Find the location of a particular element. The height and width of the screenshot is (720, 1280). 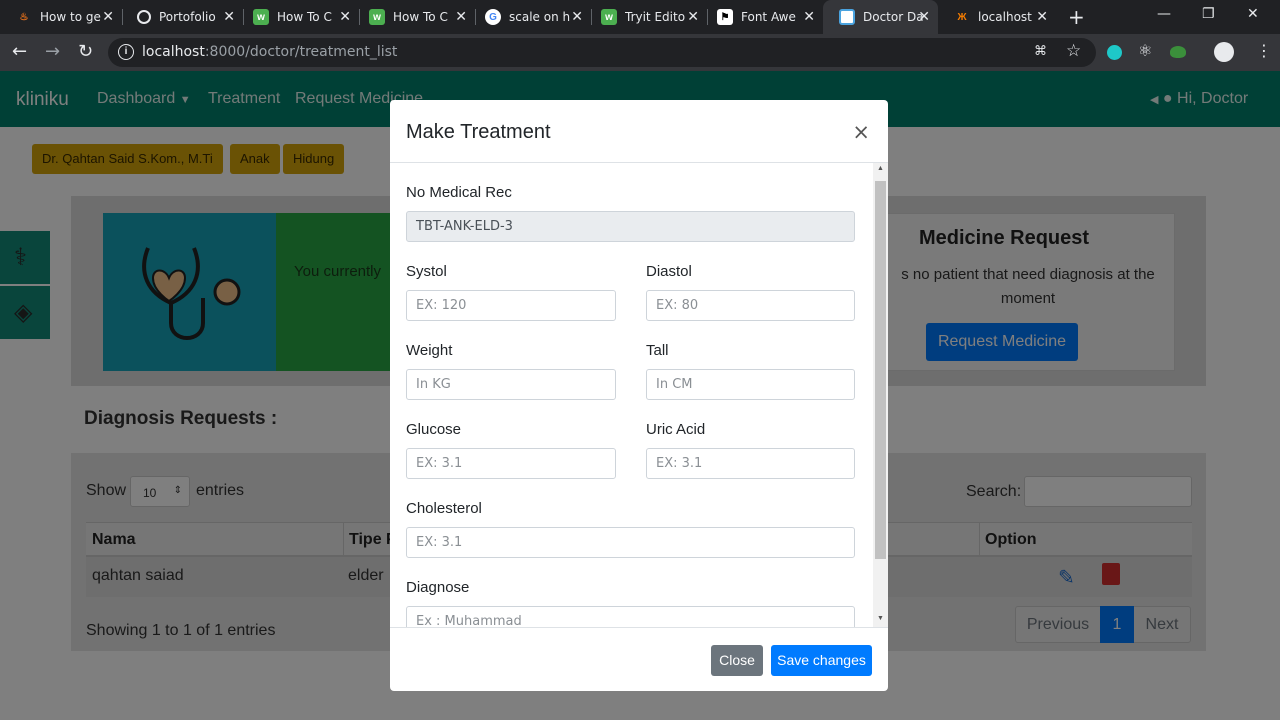

modal-title: Make Treatment is located at coordinates (478, 132).